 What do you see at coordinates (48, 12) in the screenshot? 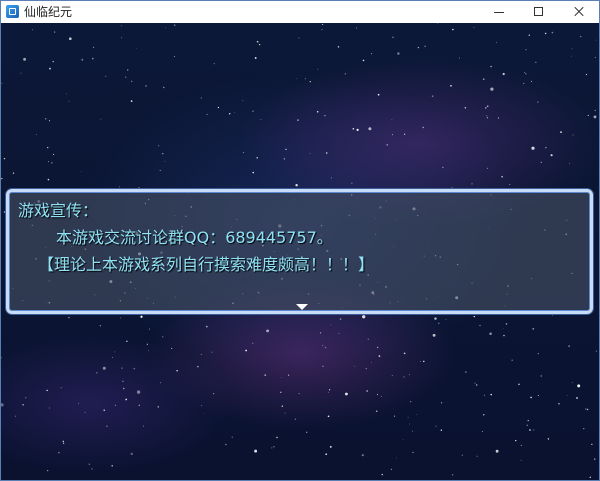
I see `window-title: 仙临纪元` at bounding box center [48, 12].